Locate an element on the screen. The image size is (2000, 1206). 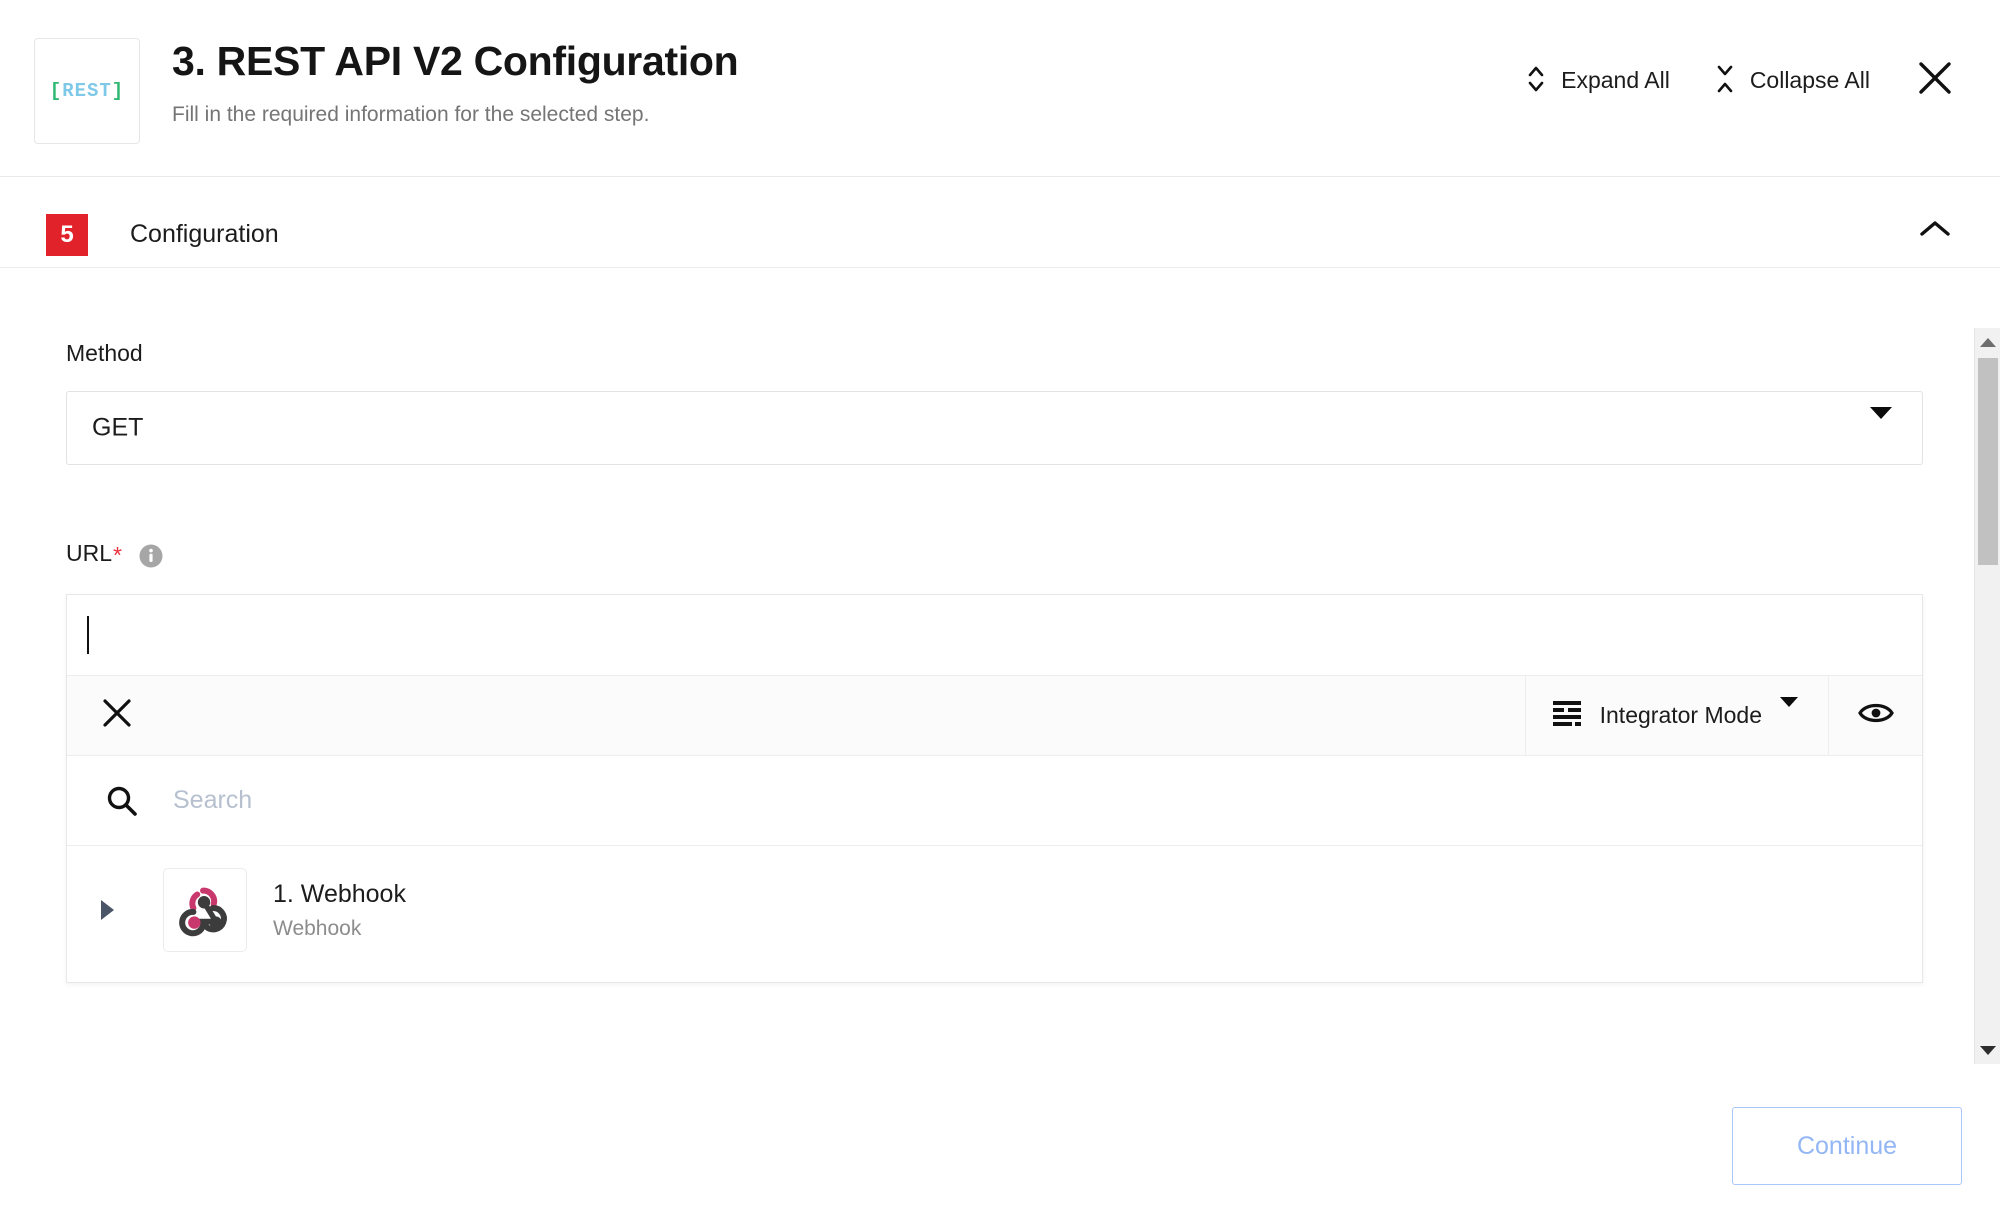
scrollbar-thumb is located at coordinates (1988, 461).